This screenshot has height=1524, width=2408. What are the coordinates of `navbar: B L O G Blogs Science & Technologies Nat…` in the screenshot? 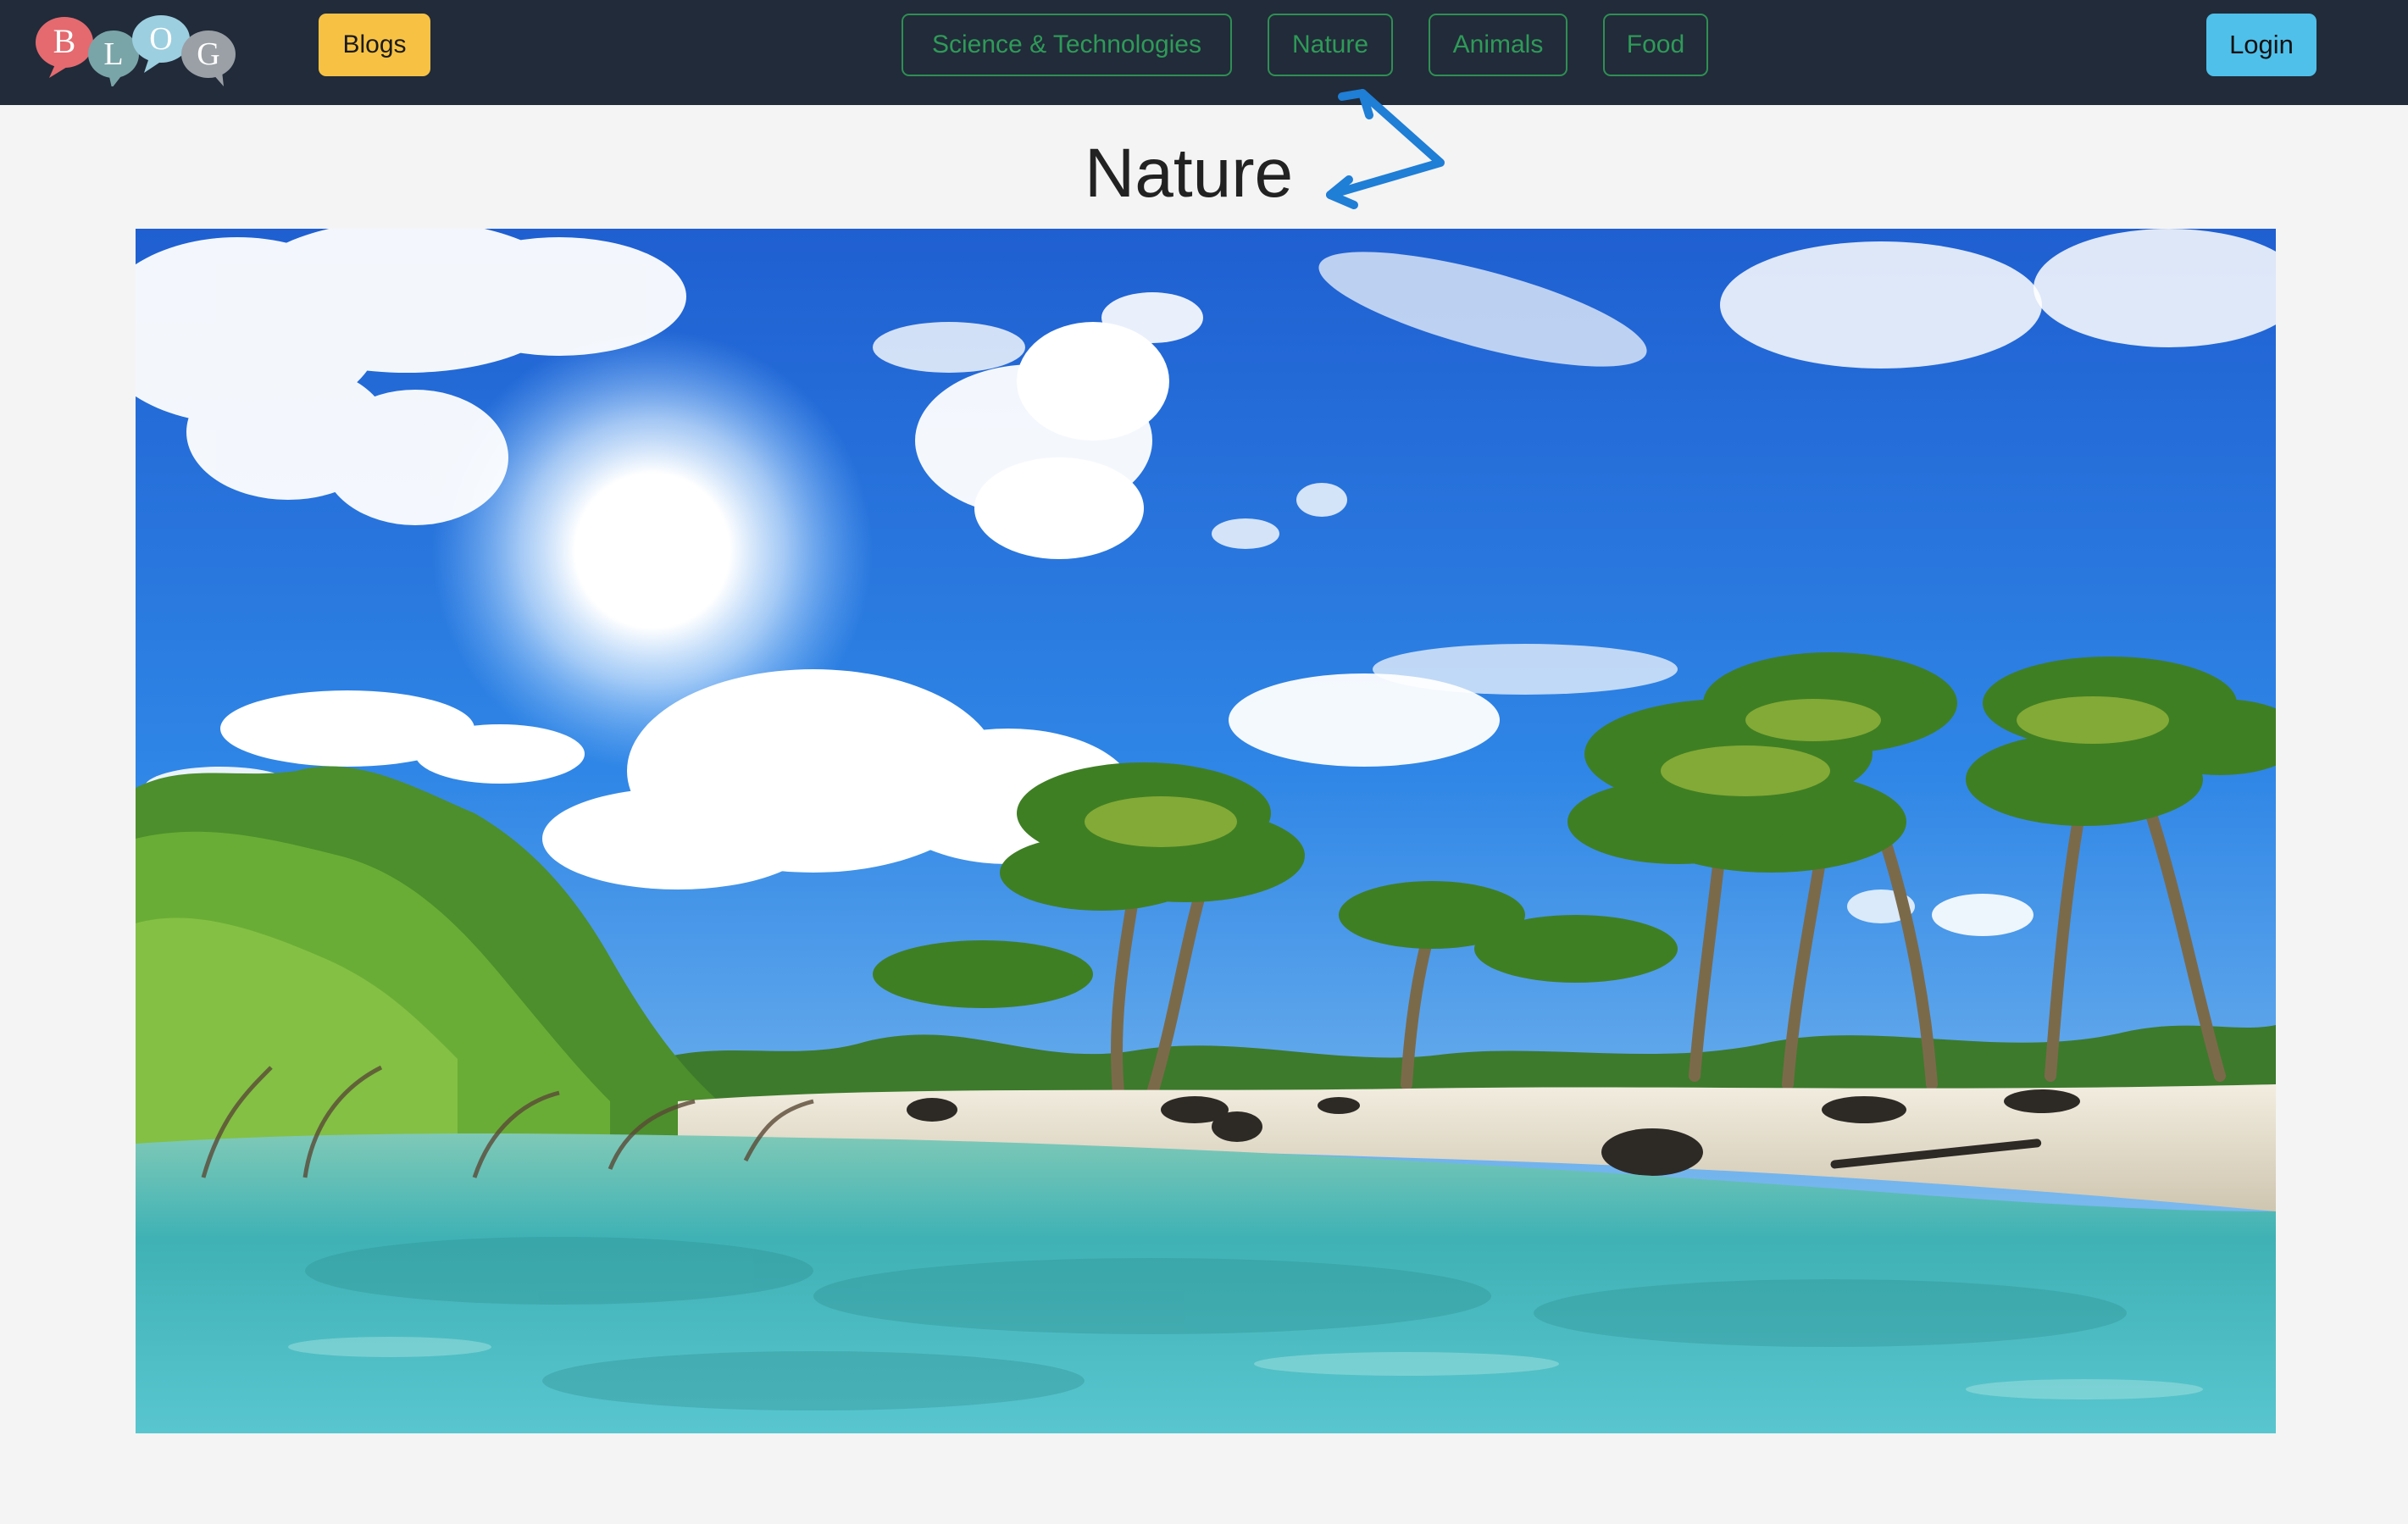 It's located at (1204, 53).